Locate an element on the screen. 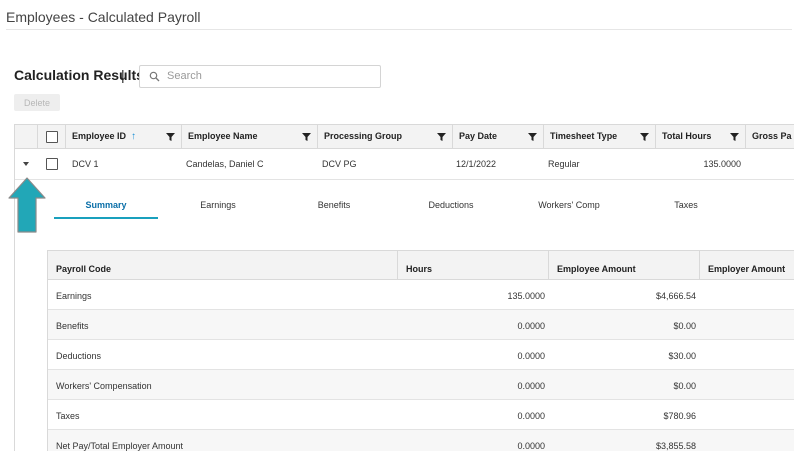 This screenshot has width=794, height=451. tab-deductions: Deductions is located at coordinates (451, 203).